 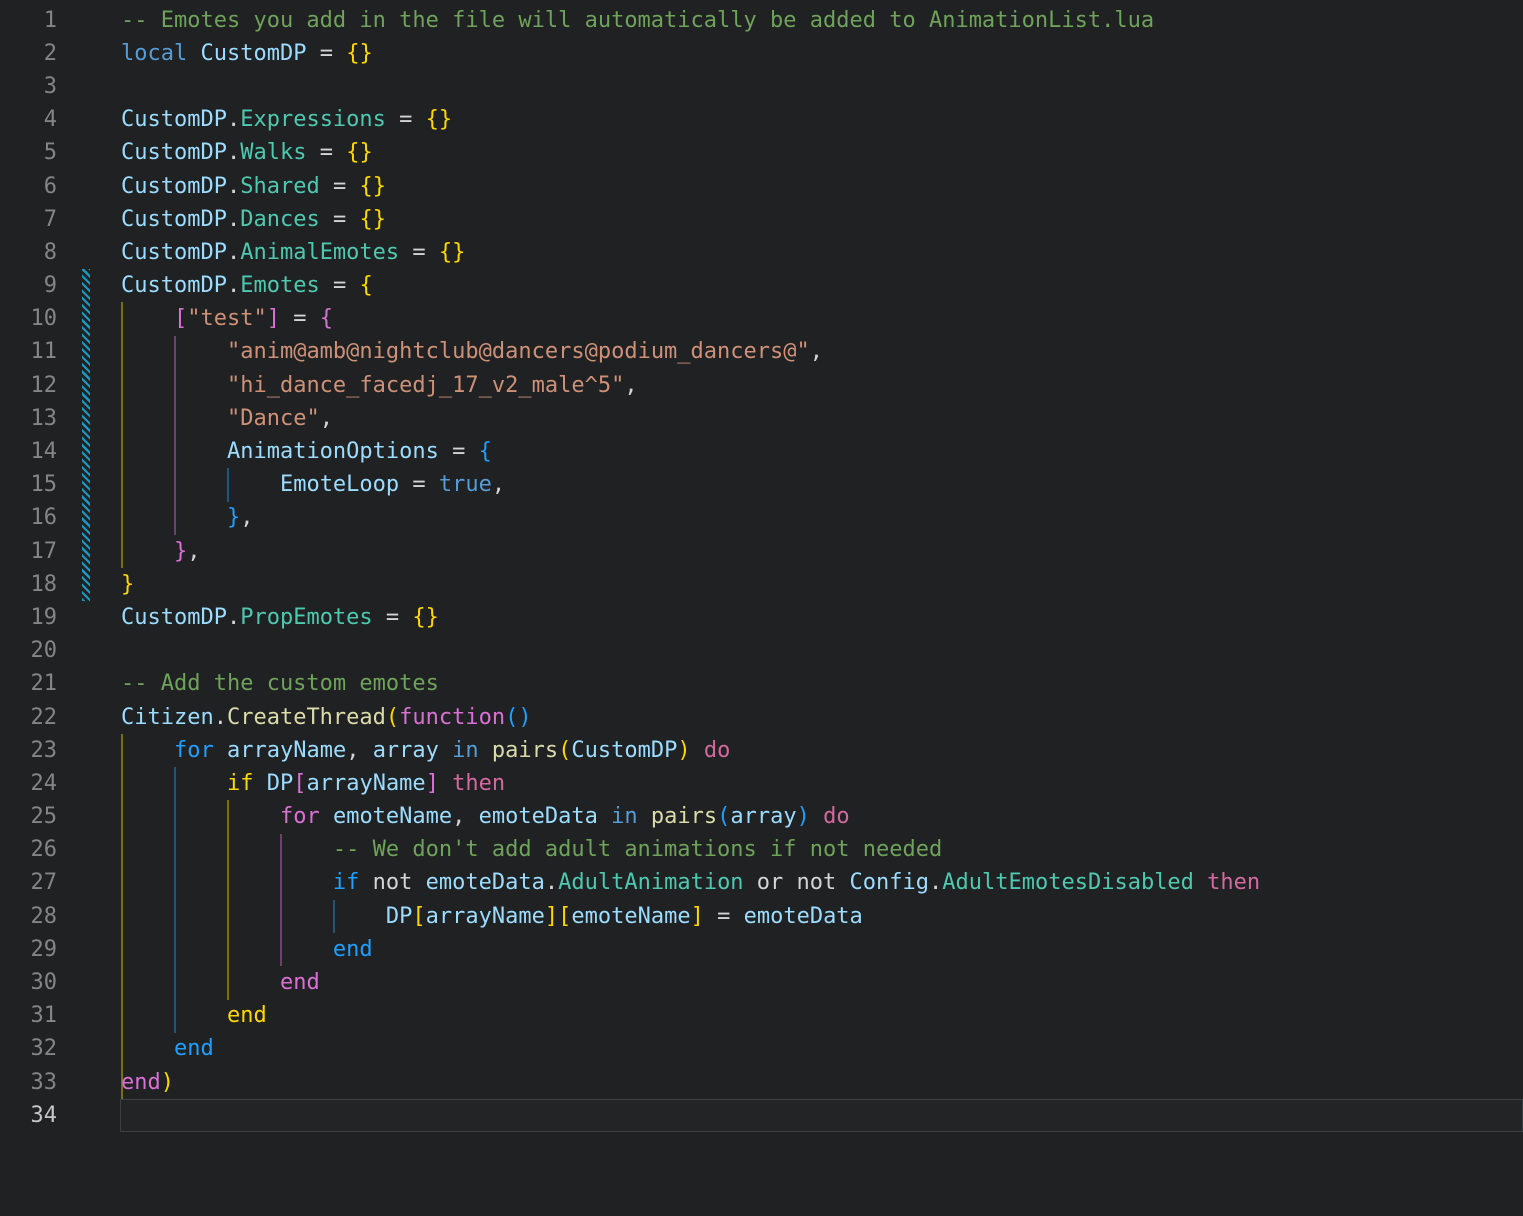 What do you see at coordinates (28, 119) in the screenshot?
I see `line-number: 4` at bounding box center [28, 119].